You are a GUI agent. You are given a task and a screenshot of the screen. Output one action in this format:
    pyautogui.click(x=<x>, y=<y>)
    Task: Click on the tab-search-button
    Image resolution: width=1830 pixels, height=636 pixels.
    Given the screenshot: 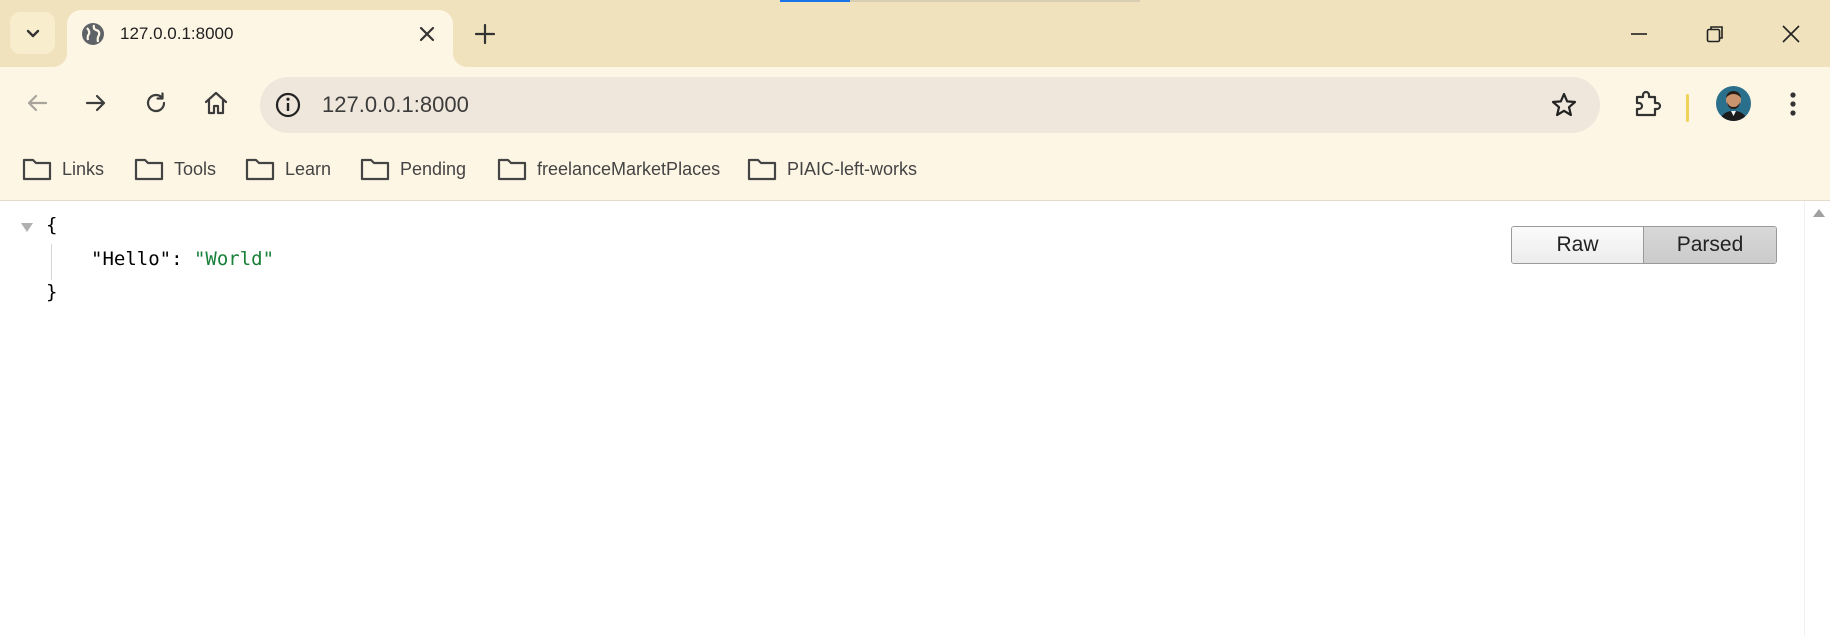 What is the action you would take?
    pyautogui.click(x=32, y=33)
    